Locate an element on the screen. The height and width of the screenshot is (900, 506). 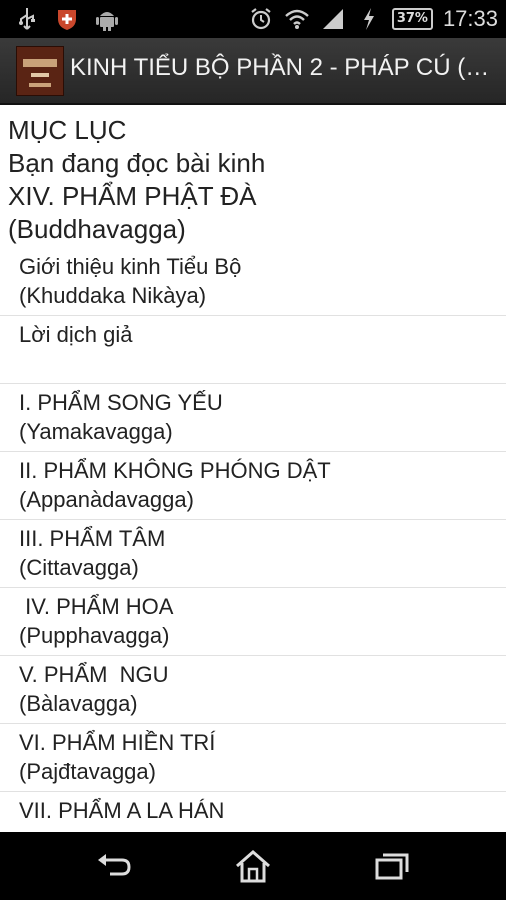
recents-icon is located at coordinates (392, 866).